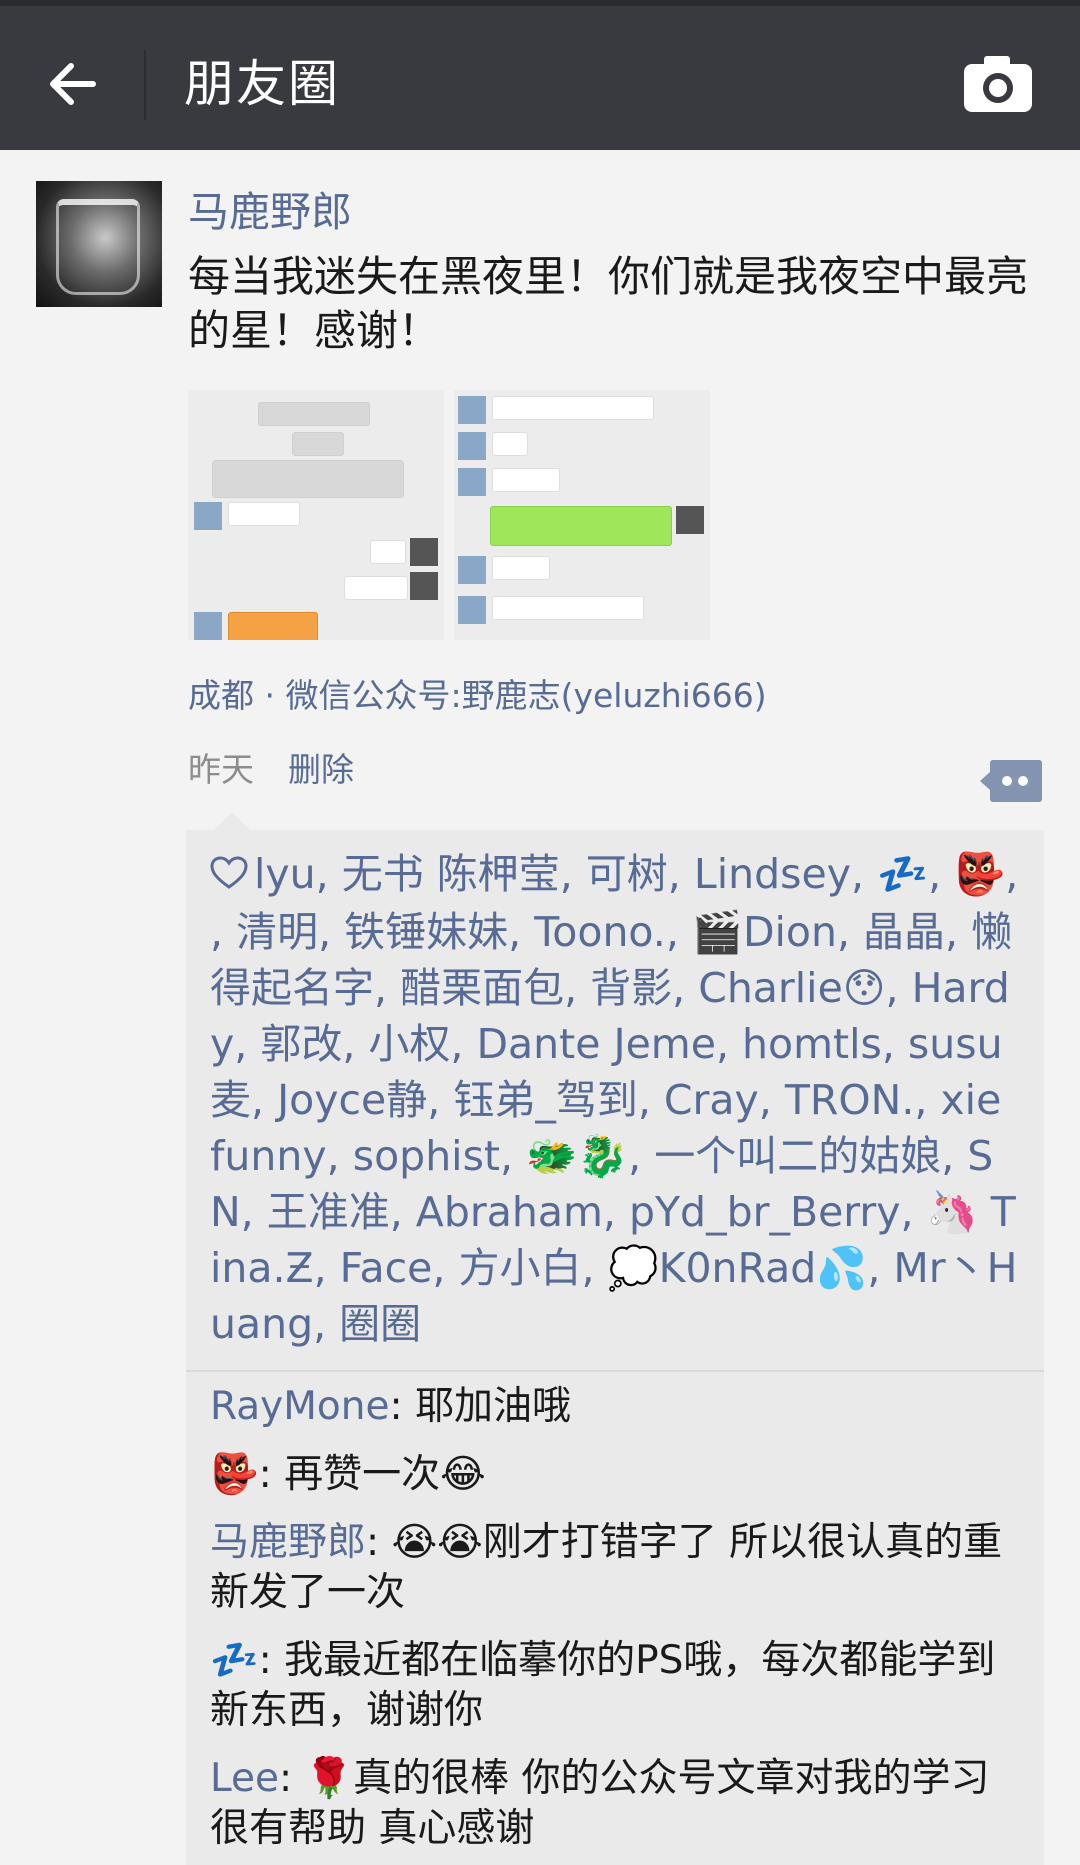 Image resolution: width=1080 pixels, height=1865 pixels. Describe the element at coordinates (221, 769) in the screenshot. I see `post-time: 昨天` at that location.